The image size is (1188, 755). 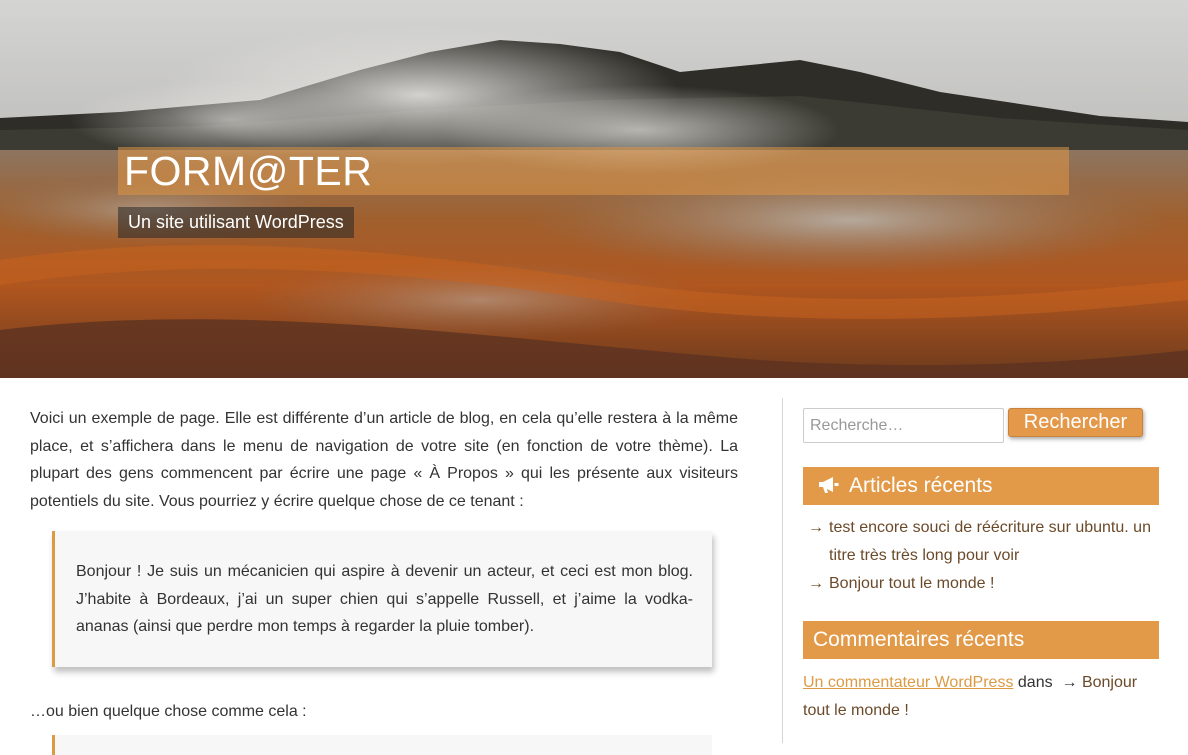 What do you see at coordinates (168, 711) in the screenshot?
I see `outro-paragraph: …ou bien quelque chose comme cela :` at bounding box center [168, 711].